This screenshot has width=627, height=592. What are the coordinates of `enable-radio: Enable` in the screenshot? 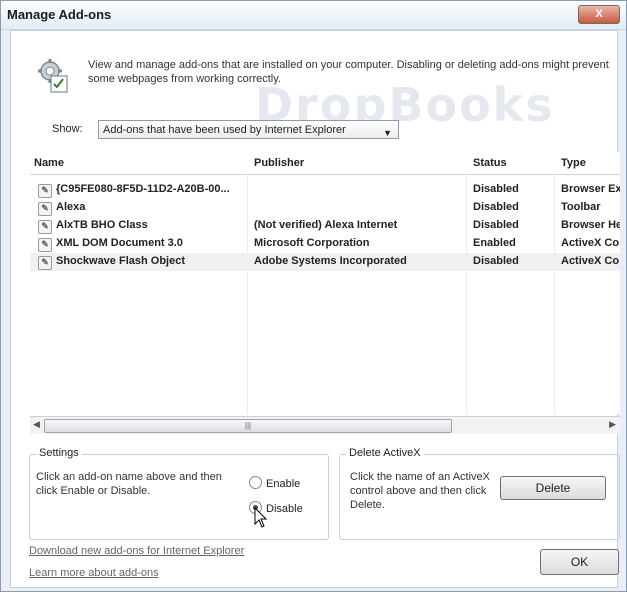 It's located at (274, 483).